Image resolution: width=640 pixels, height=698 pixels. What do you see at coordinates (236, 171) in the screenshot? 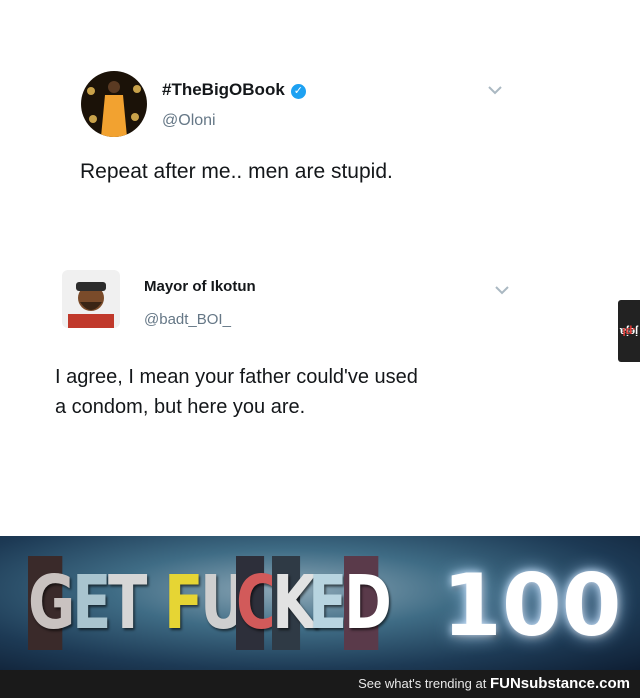
I see `tweet1-text: Repeat after me.. men are stupid.` at bounding box center [236, 171].